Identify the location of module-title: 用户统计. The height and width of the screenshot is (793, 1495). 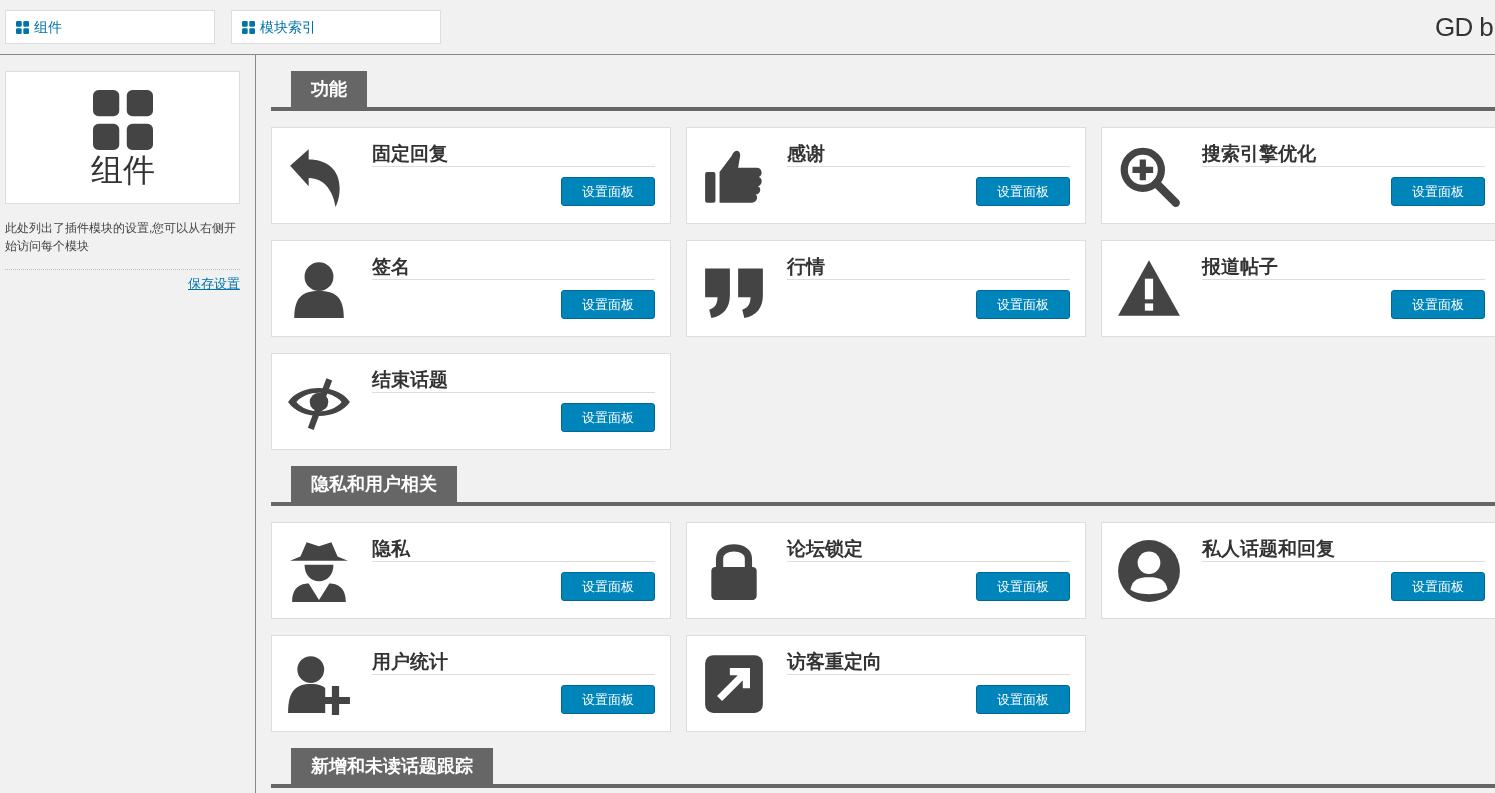
(513, 662).